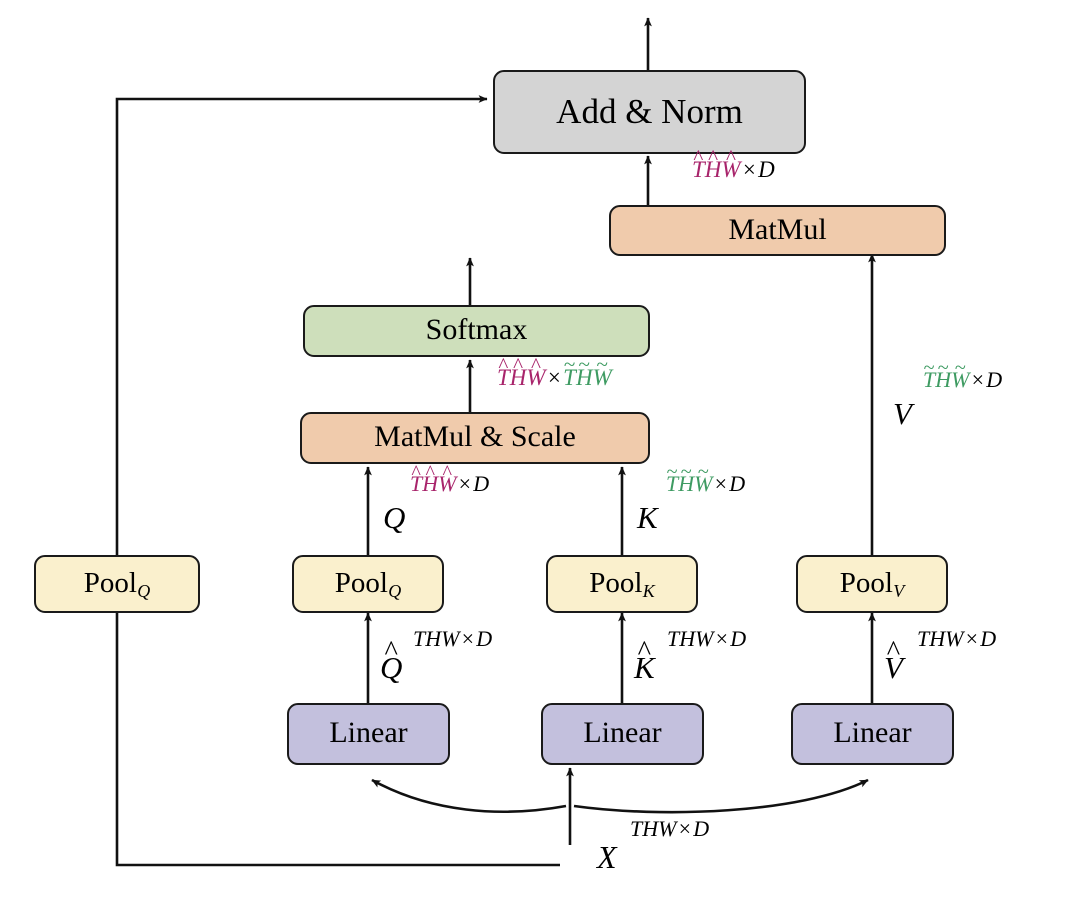 This screenshot has width=1080, height=898. I want to click on label-vhat-tensor: V ^, so click(893, 660).